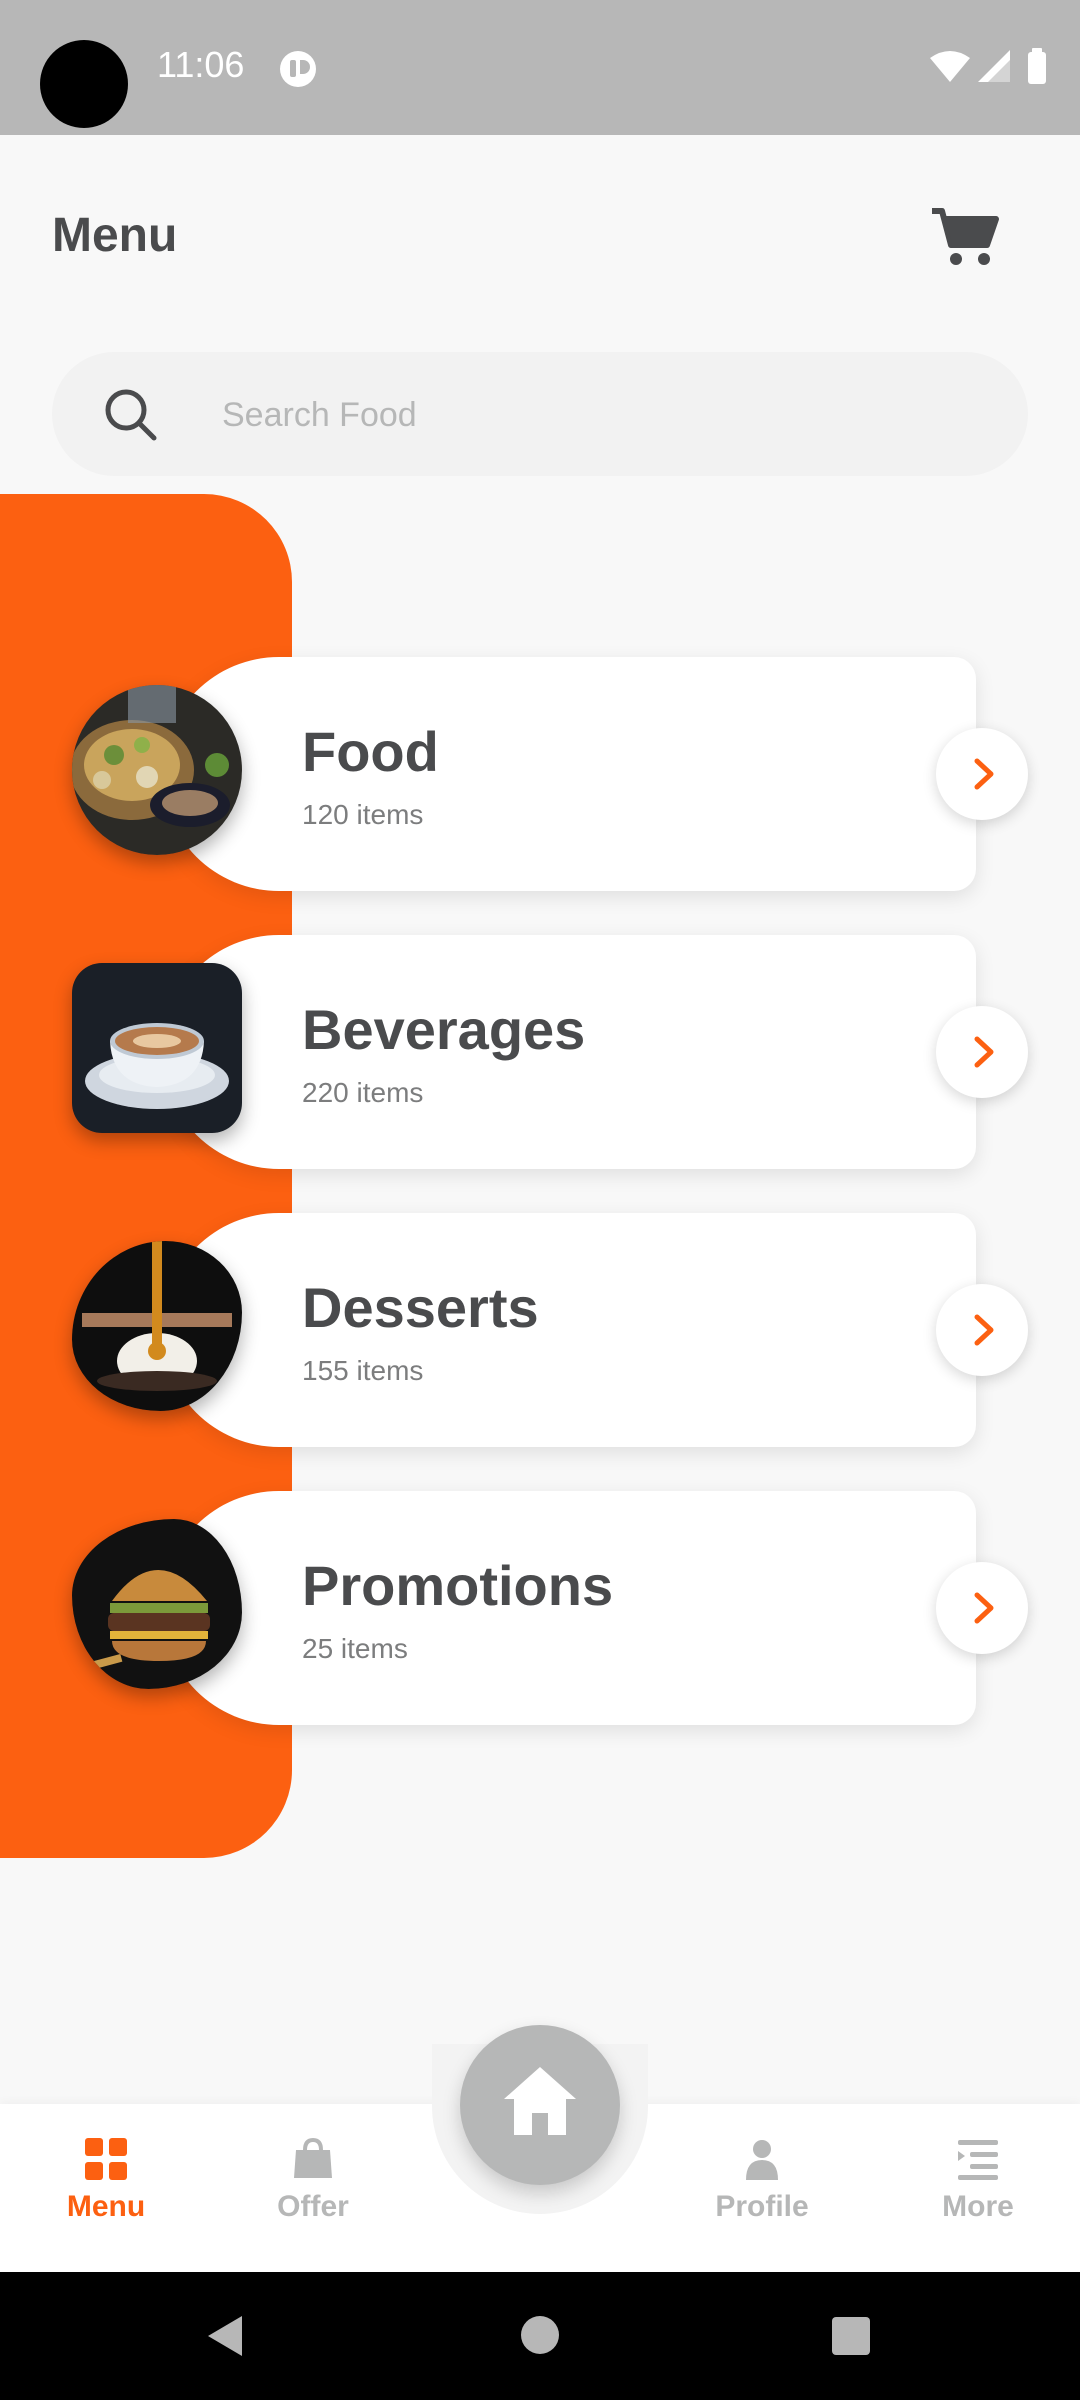  I want to click on search-input: Search Food, so click(540, 414).